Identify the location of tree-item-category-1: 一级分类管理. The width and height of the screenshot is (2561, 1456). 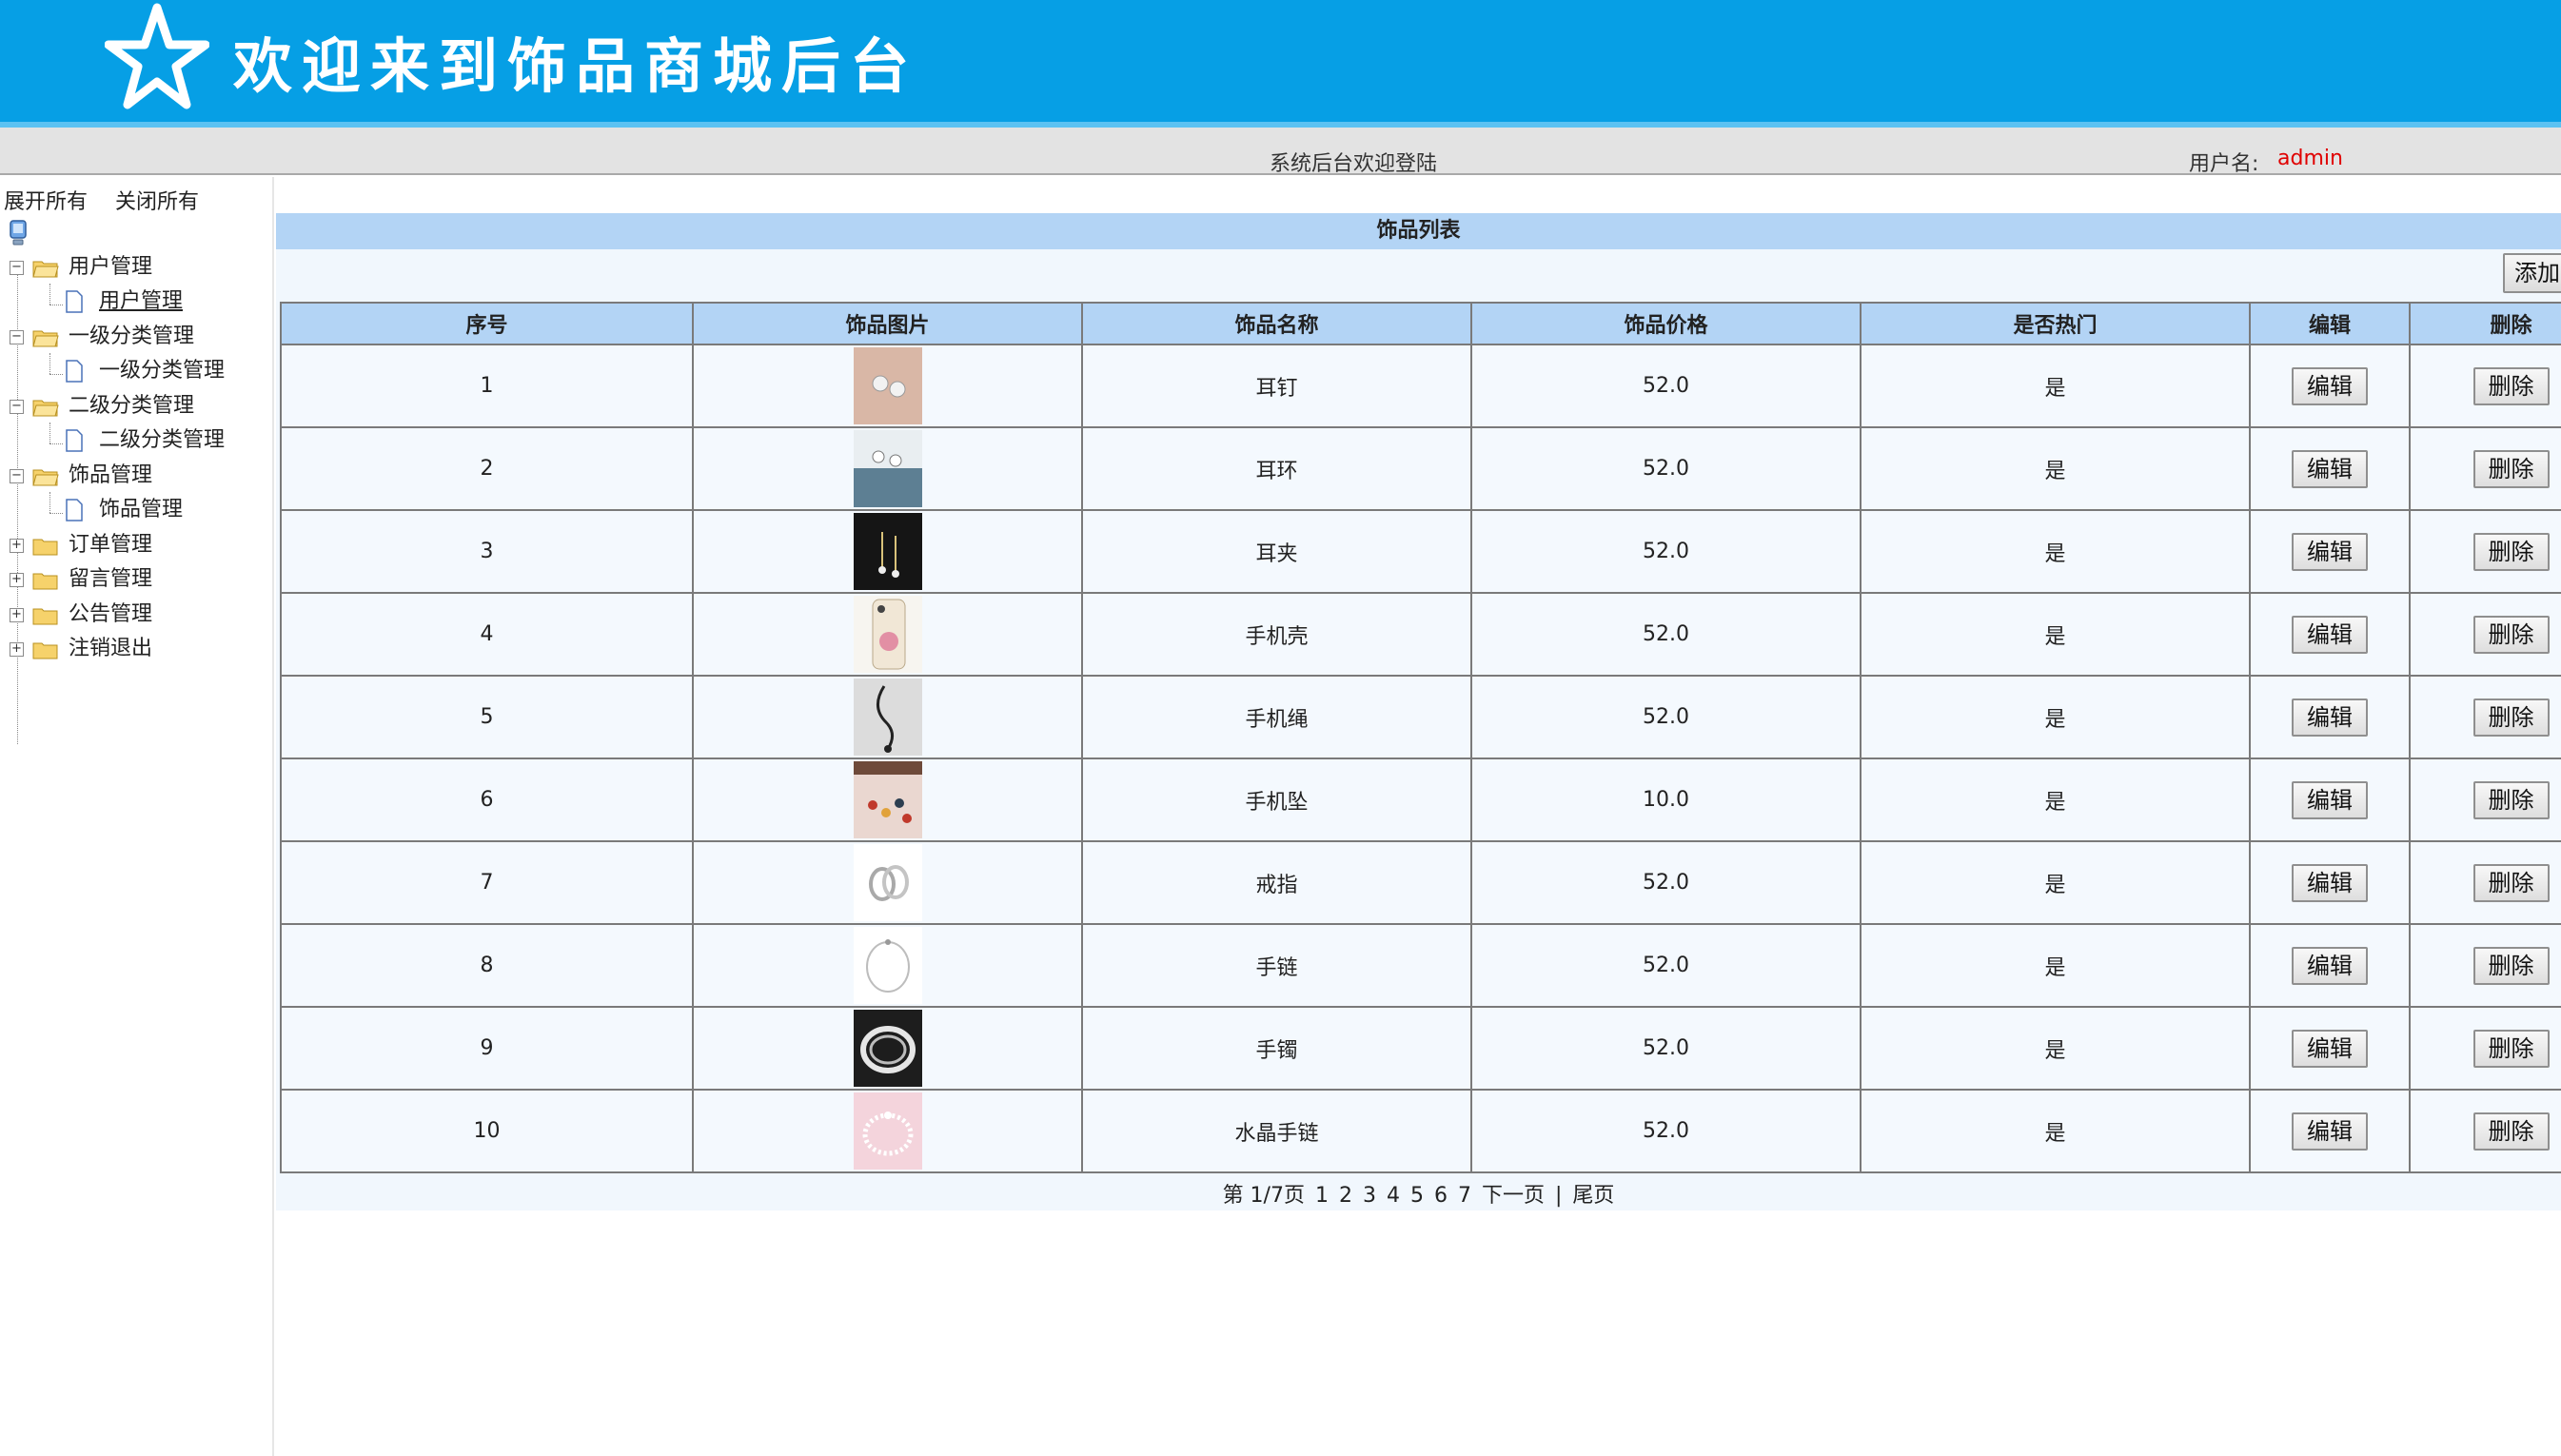
(137, 371).